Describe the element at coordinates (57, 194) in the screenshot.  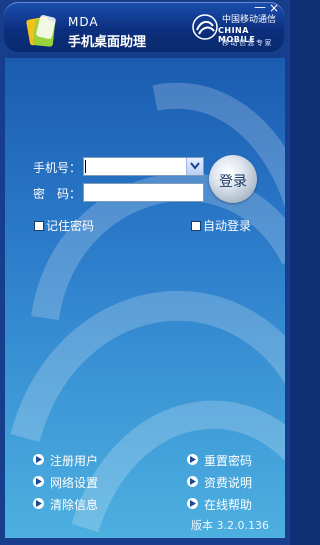
I see `password-label: 密 码：` at that location.